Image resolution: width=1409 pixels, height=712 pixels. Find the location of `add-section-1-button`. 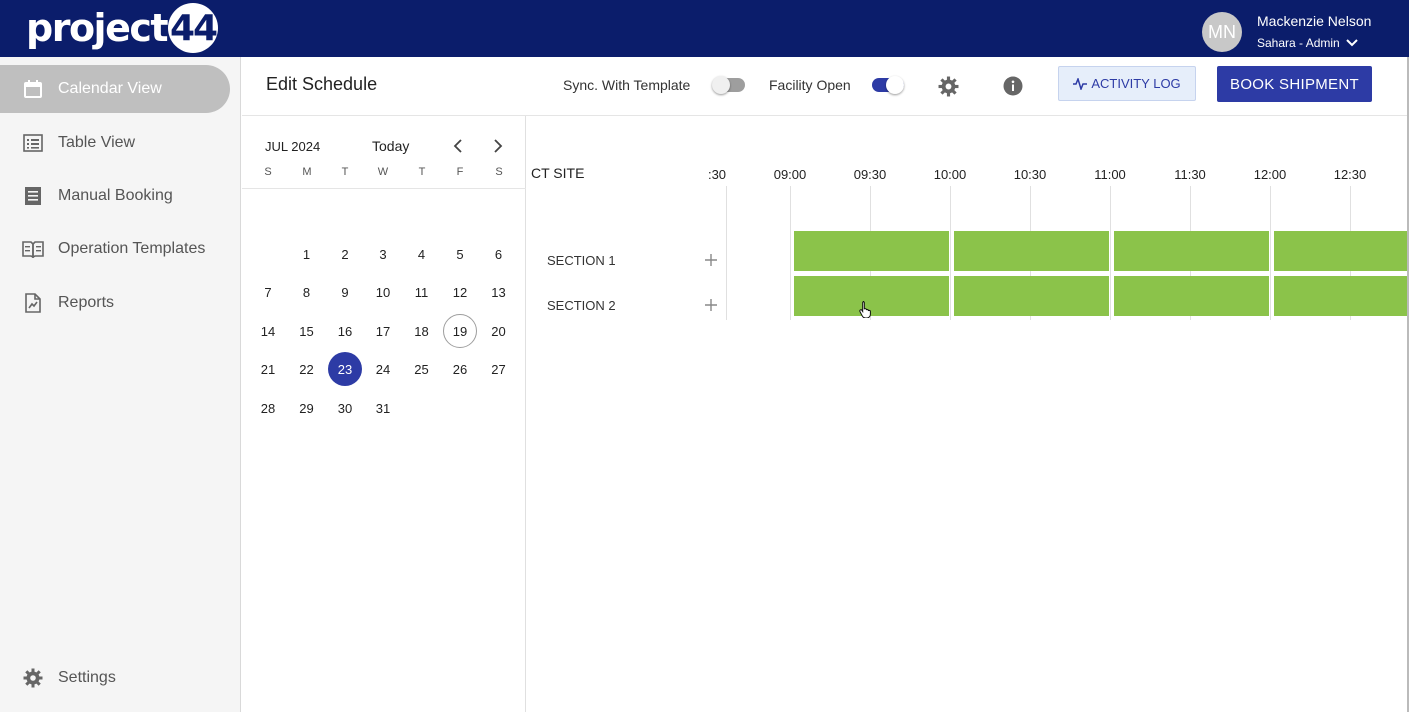

add-section-1-button is located at coordinates (711, 260).